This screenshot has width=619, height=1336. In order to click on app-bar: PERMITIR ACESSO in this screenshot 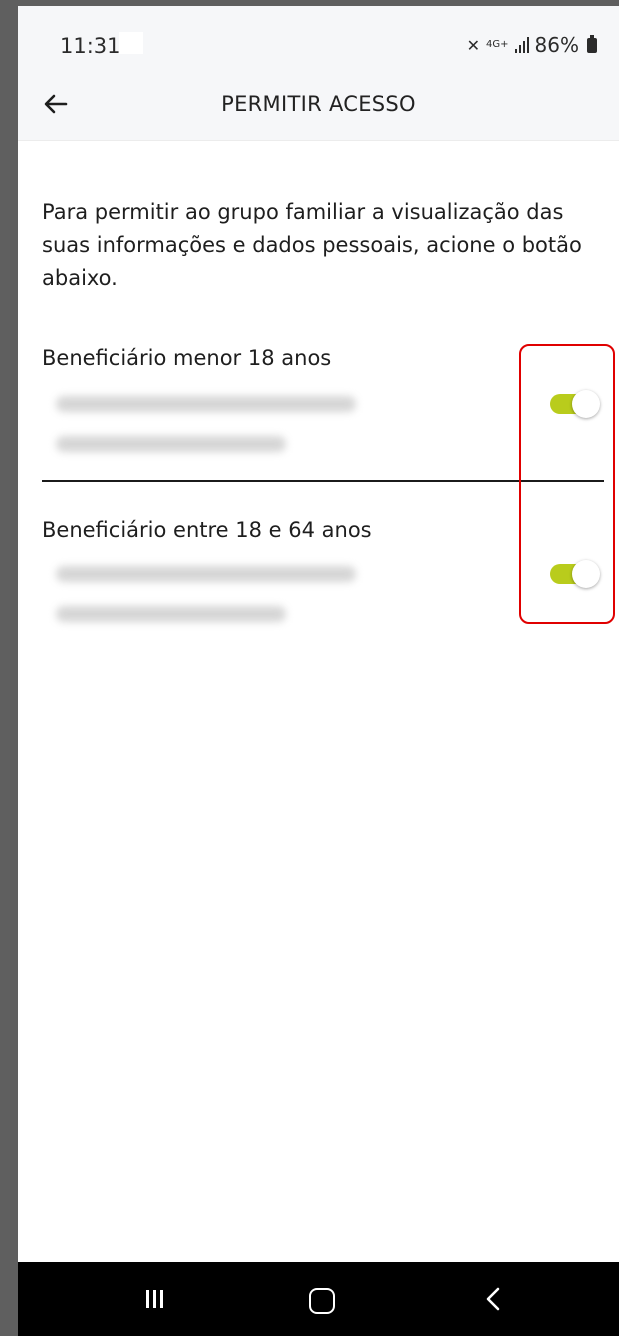, I will do `click(318, 106)`.